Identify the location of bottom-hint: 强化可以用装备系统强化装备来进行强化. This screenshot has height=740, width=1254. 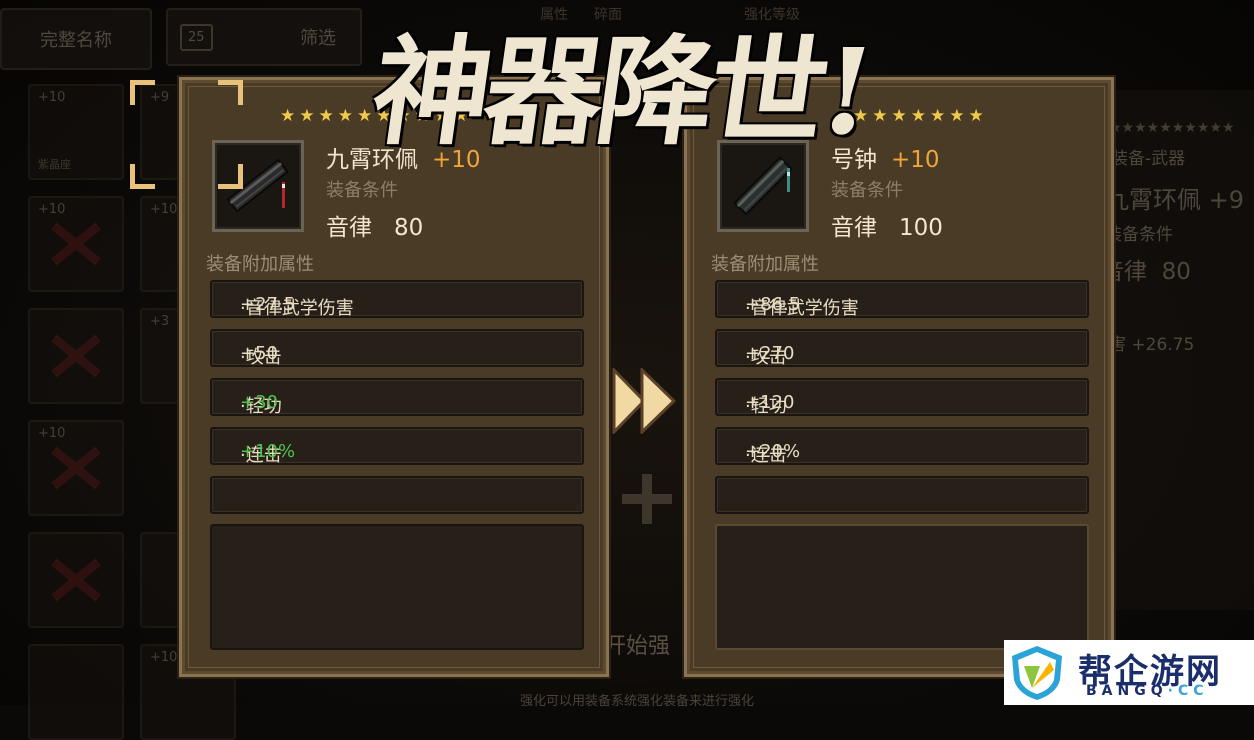
(637, 701).